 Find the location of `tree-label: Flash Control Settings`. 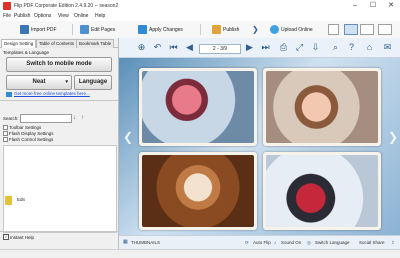

tree-label: Flash Control Settings is located at coordinates (31, 139).